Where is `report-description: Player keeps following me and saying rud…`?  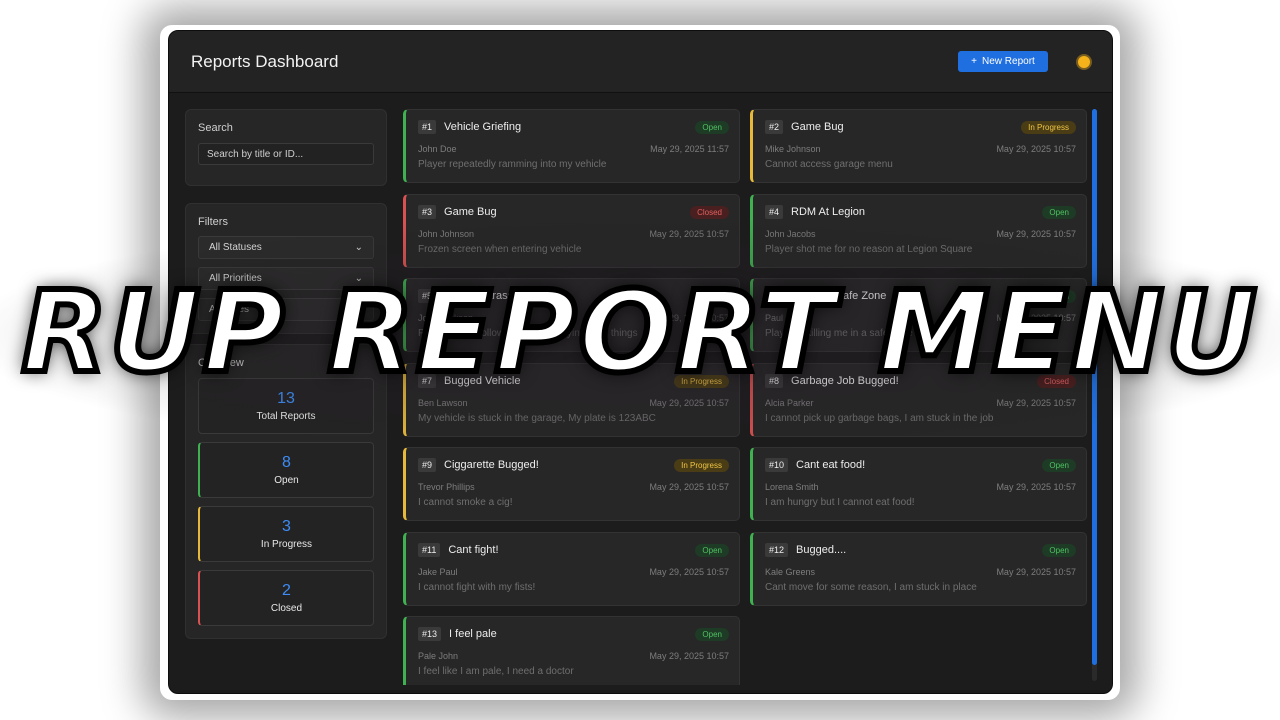 report-description: Player keeps following me and saying rud… is located at coordinates (528, 333).